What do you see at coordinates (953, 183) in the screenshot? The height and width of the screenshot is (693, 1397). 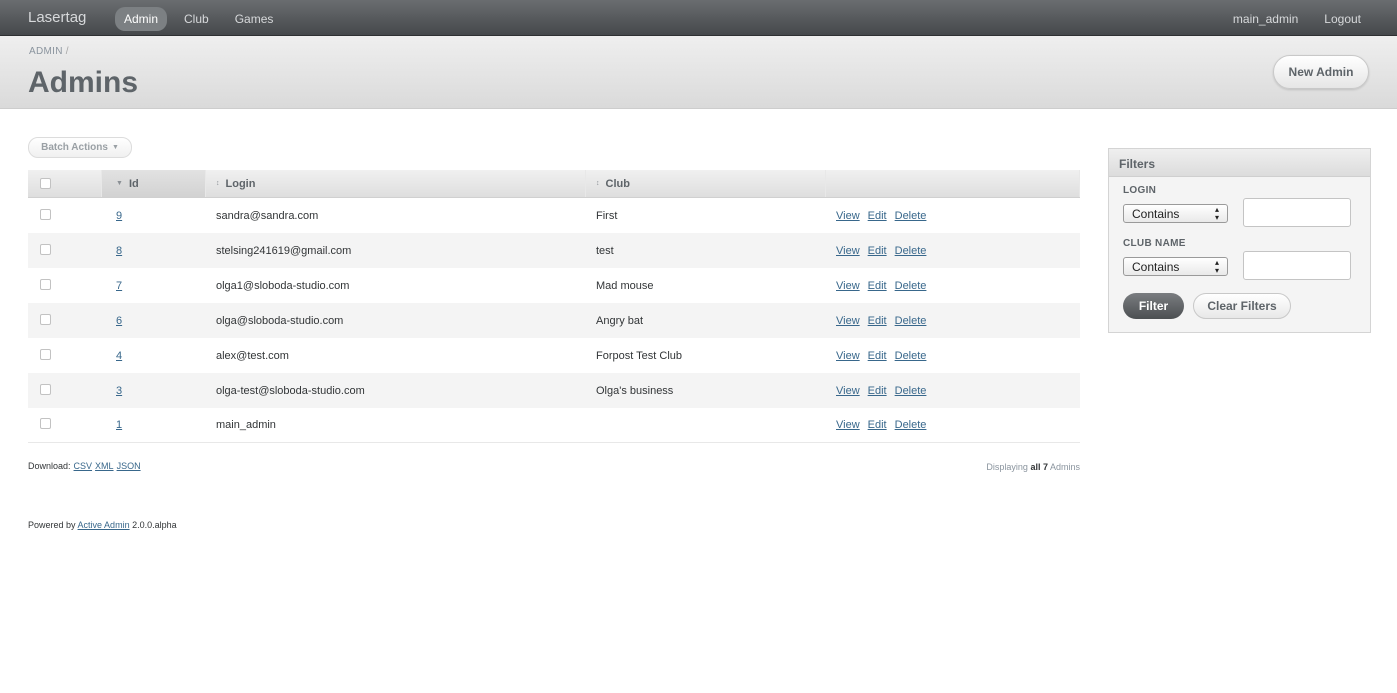 I see `column-header-actions` at bounding box center [953, 183].